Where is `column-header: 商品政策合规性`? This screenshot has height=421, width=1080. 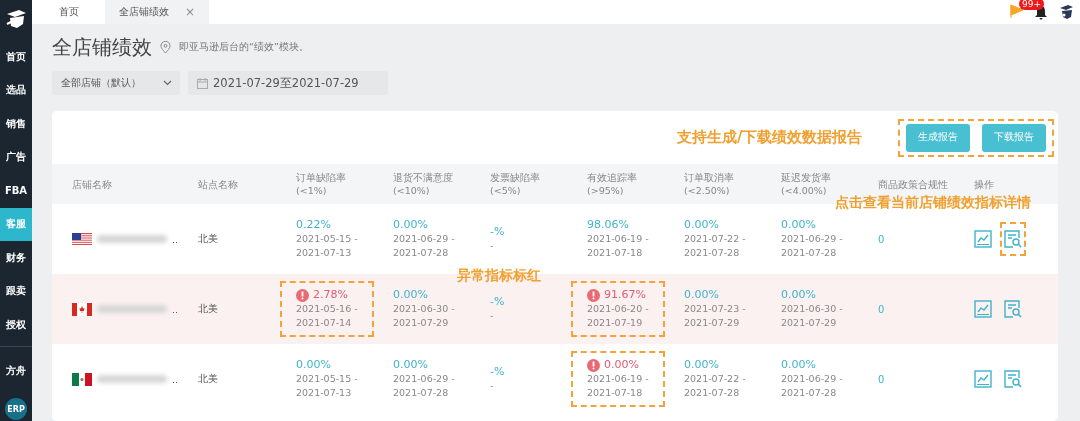
column-header: 商品政策合规性 is located at coordinates (913, 184).